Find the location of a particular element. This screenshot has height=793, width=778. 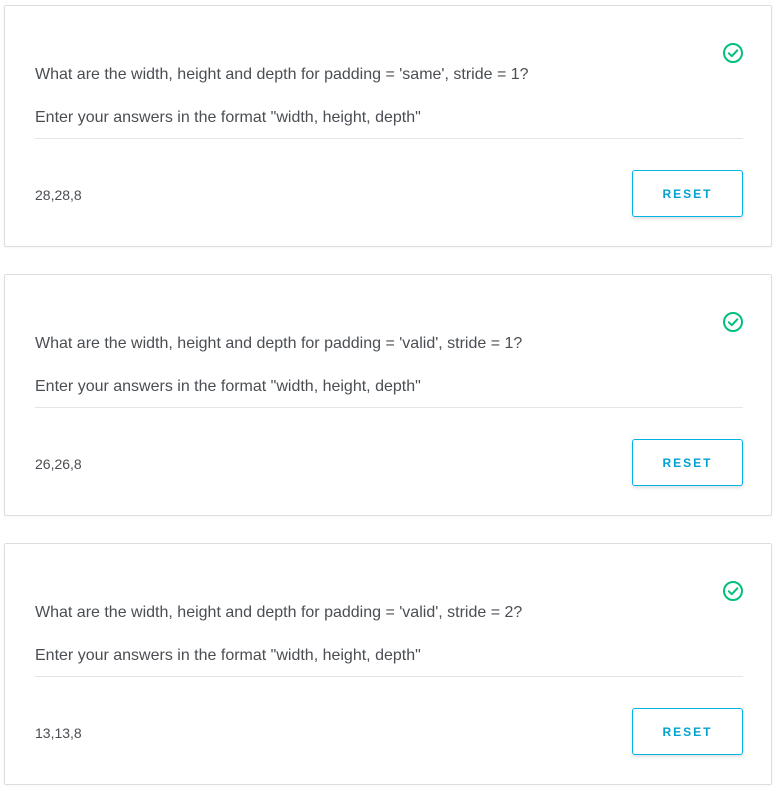

answer-value: 13,13,8 is located at coordinates (58, 733).